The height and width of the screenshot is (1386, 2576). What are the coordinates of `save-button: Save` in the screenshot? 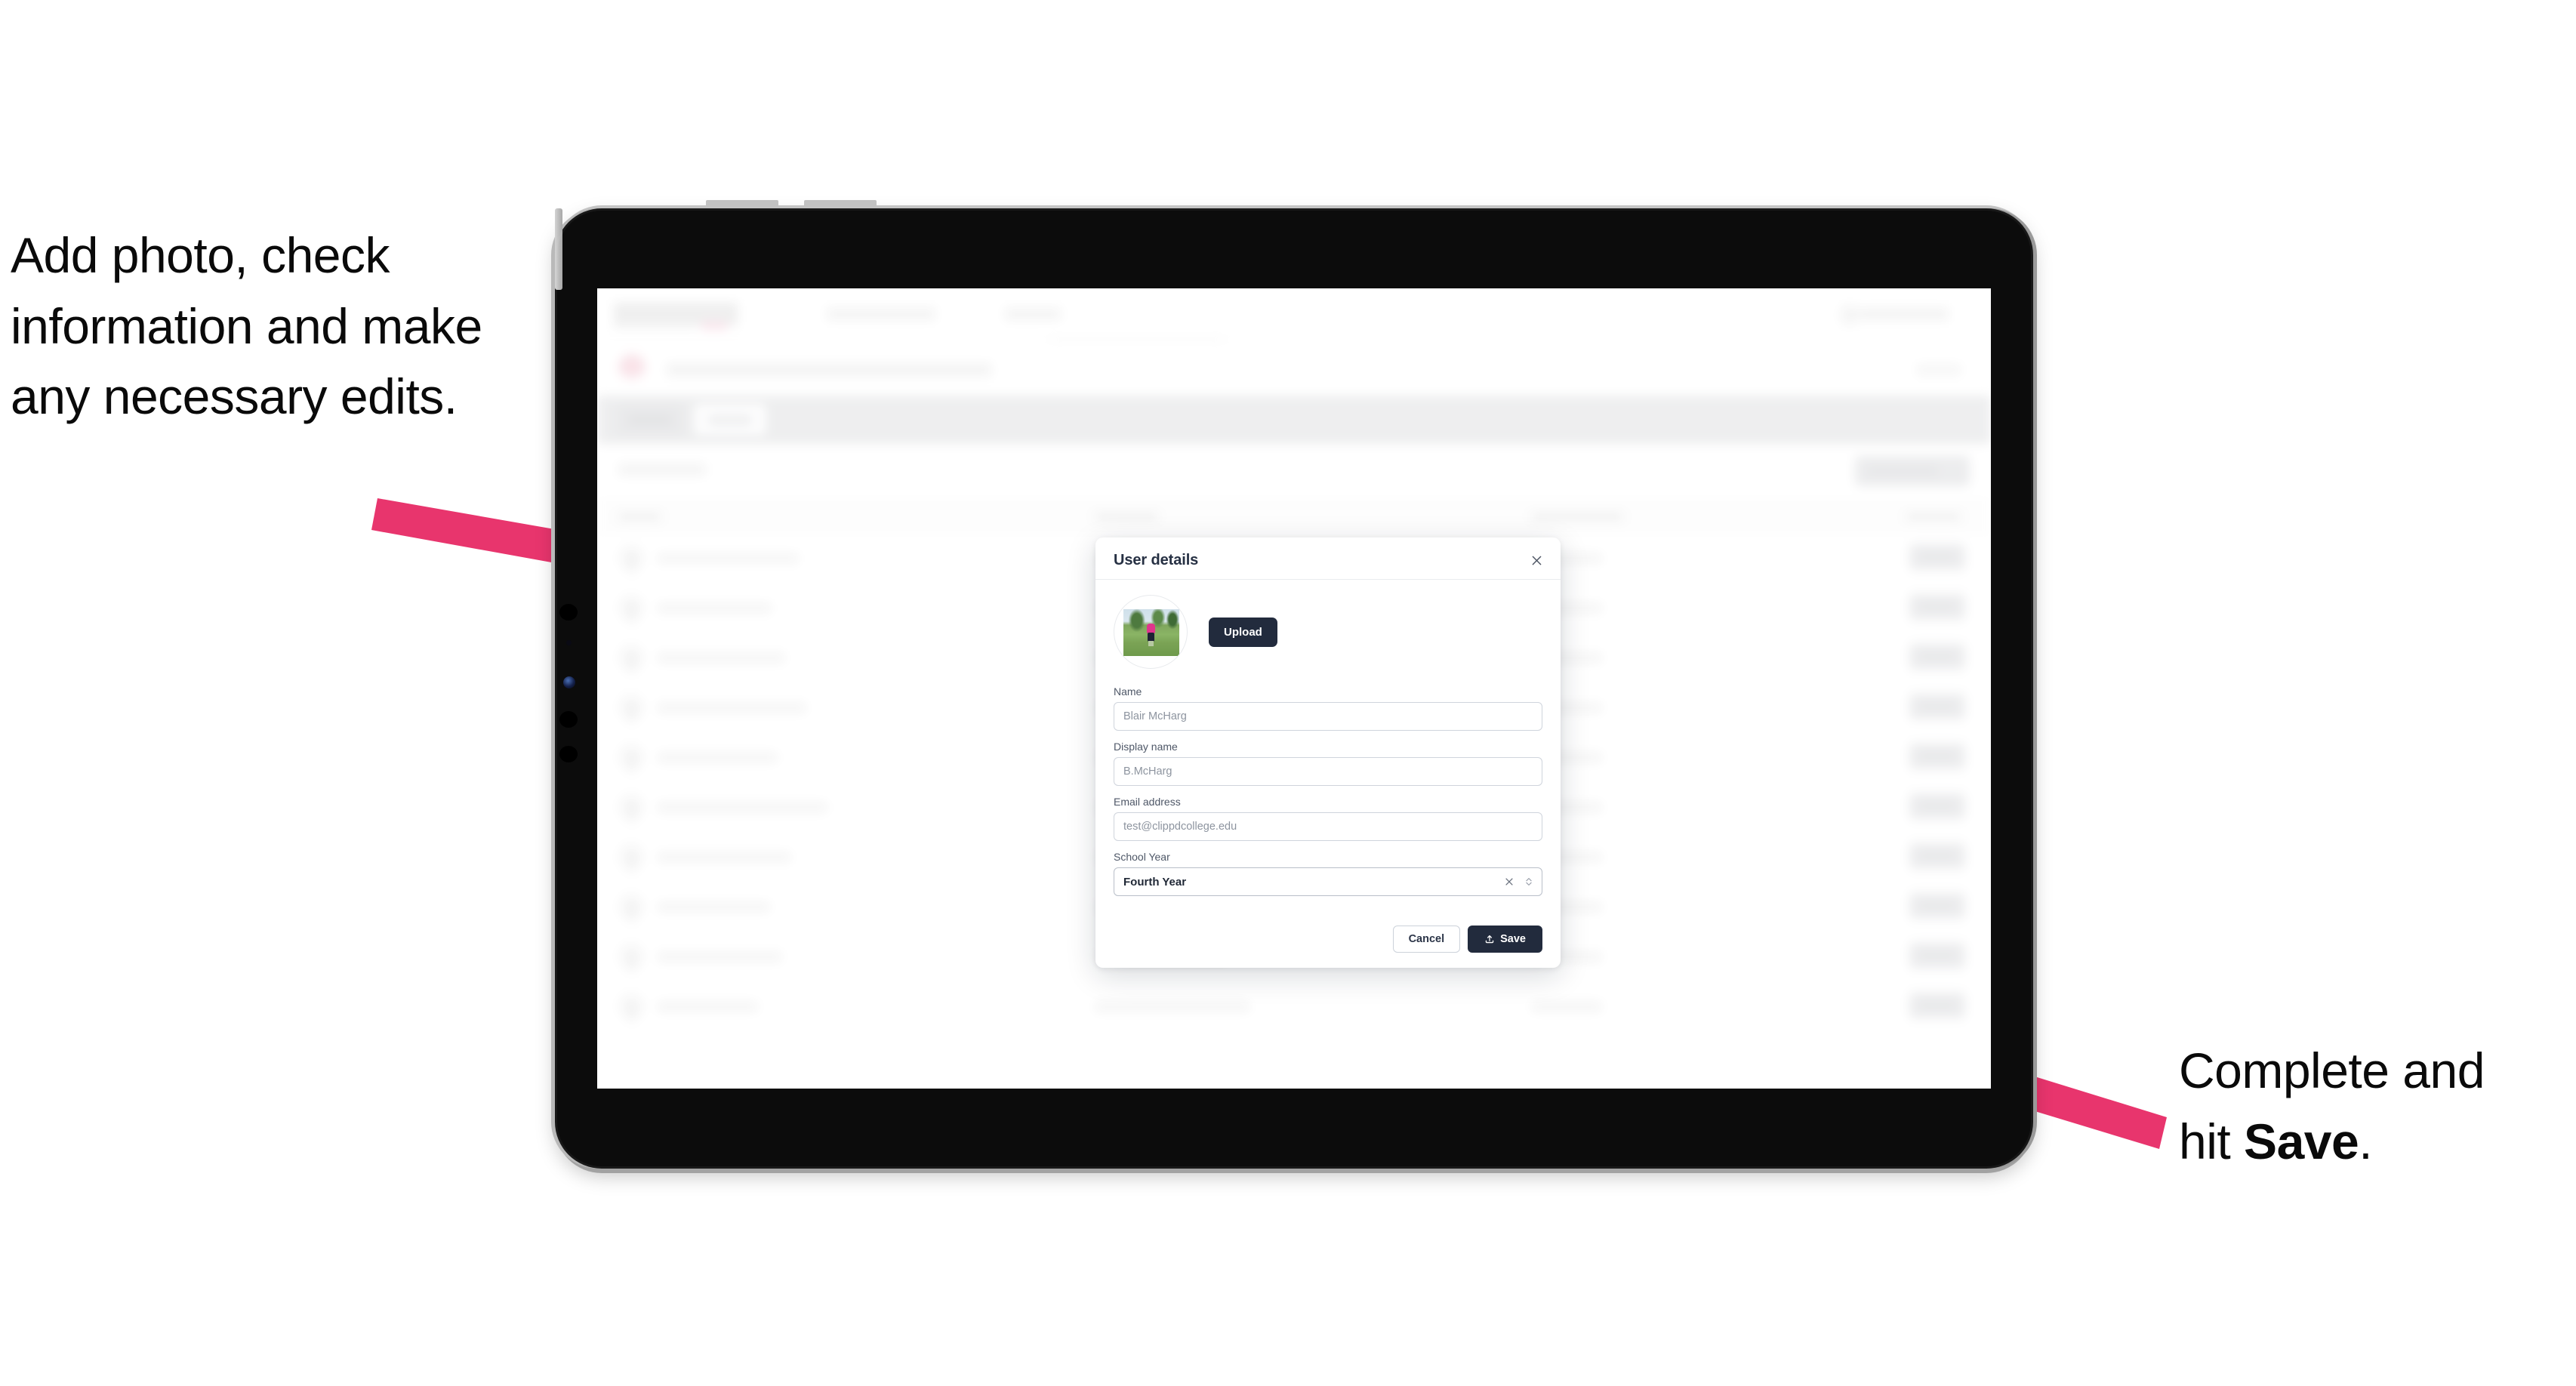 It's located at (1505, 939).